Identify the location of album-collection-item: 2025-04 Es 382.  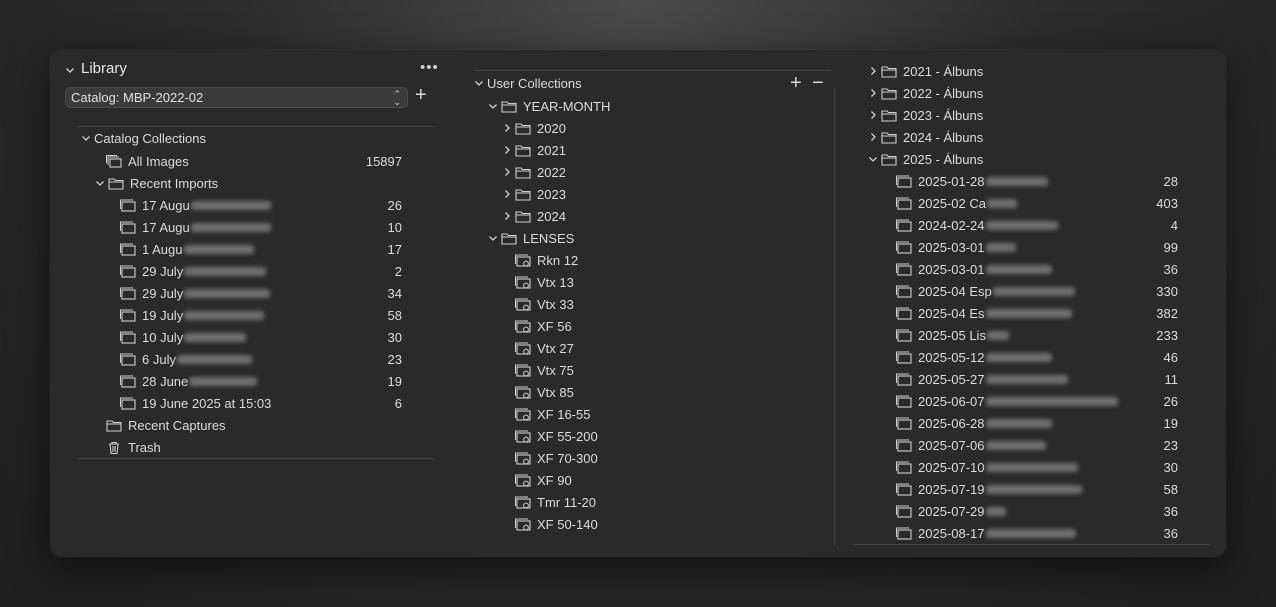
(1037, 313).